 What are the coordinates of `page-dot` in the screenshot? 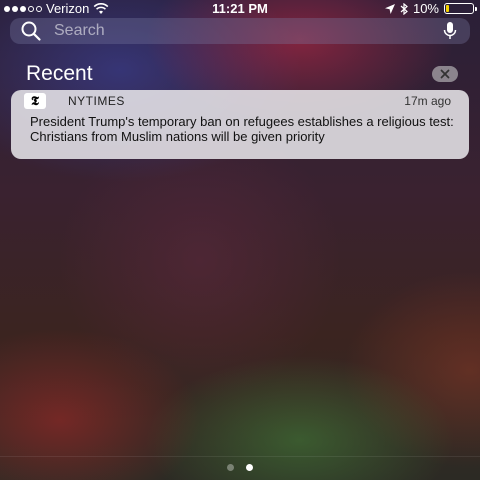 It's located at (230, 467).